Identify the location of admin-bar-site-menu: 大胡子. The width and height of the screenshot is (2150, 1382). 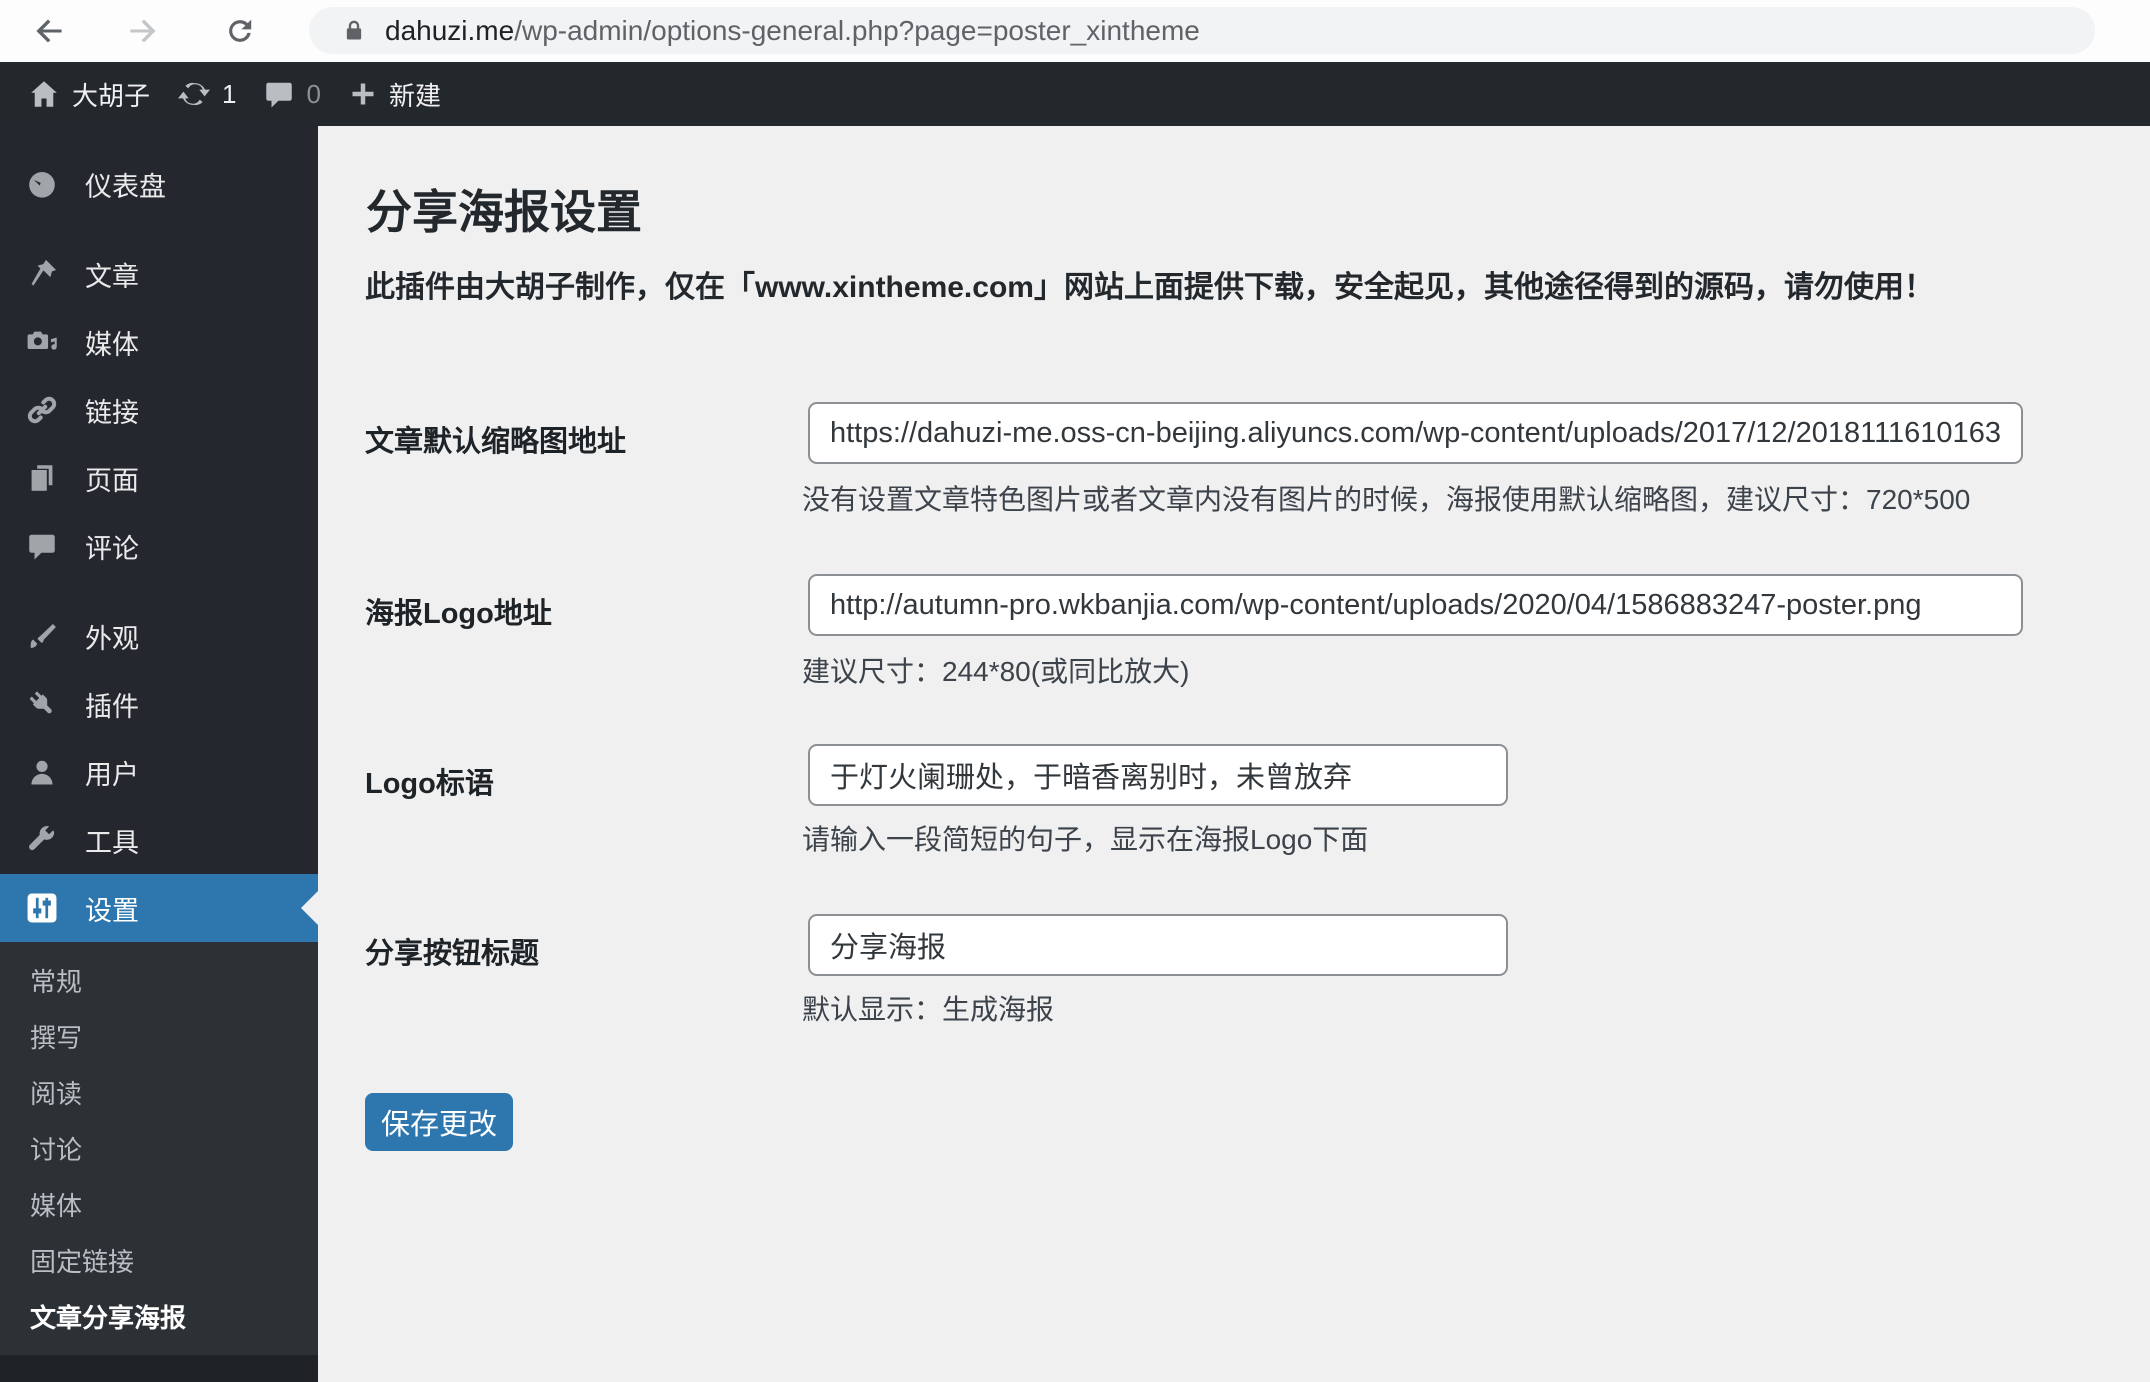
(89, 94).